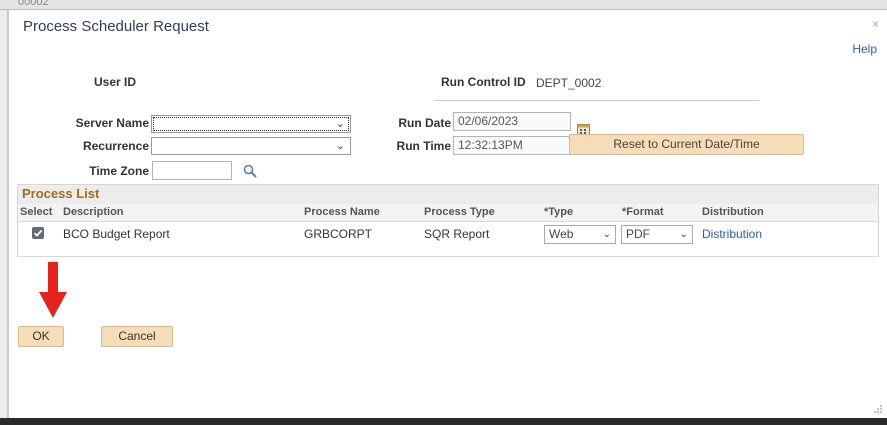  Describe the element at coordinates (115, 82) in the screenshot. I see `user-id-label: User ID` at that location.